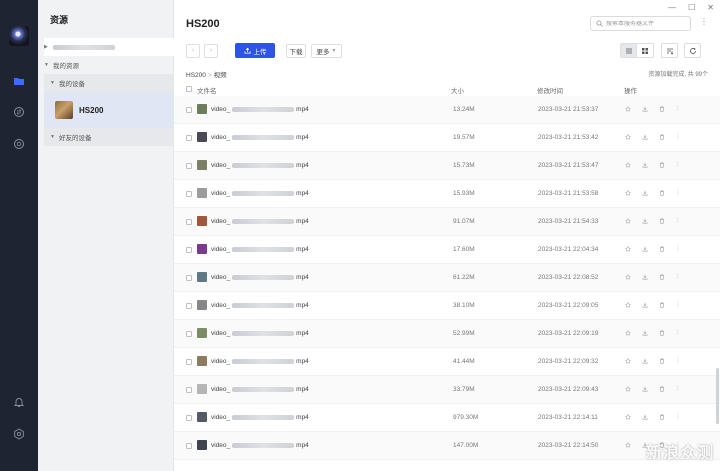 The width and height of the screenshot is (720, 471). I want to click on table-row: video_ mp4 41.44M 2023-03-21 22:09:32 ⋮, so click(447, 362).